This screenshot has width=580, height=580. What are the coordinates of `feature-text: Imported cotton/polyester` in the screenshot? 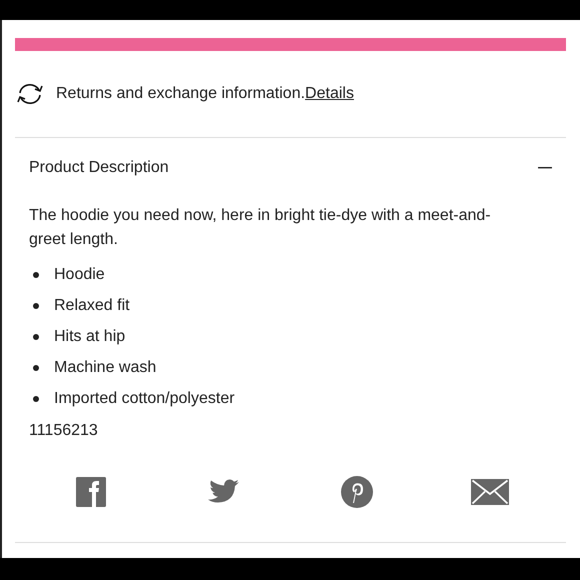 It's located at (144, 399).